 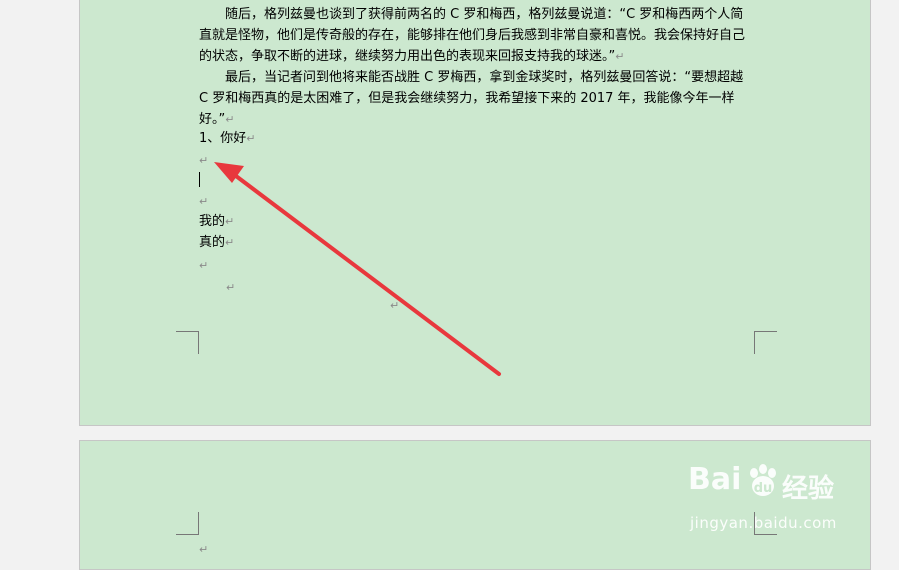 What do you see at coordinates (763, 523) in the screenshot?
I see `watermark-url: jingyan.baidu.com` at bounding box center [763, 523].